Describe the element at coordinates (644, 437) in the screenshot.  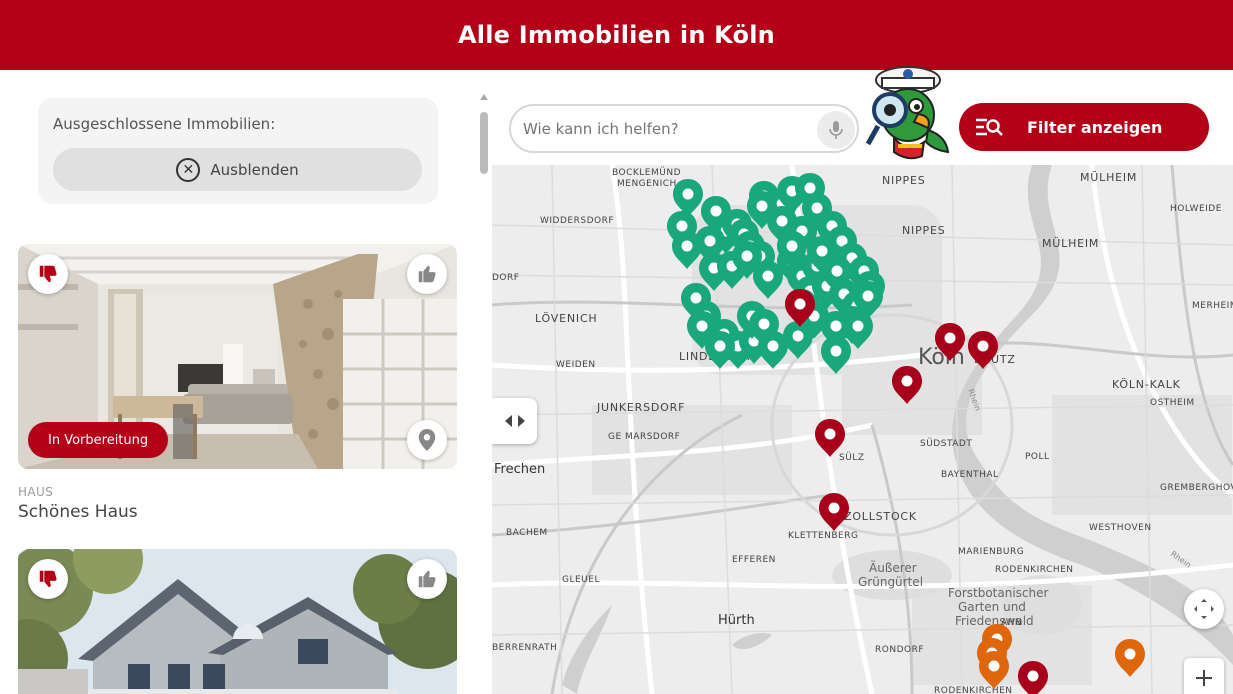
I see `map-label: GE MARSDORF` at that location.